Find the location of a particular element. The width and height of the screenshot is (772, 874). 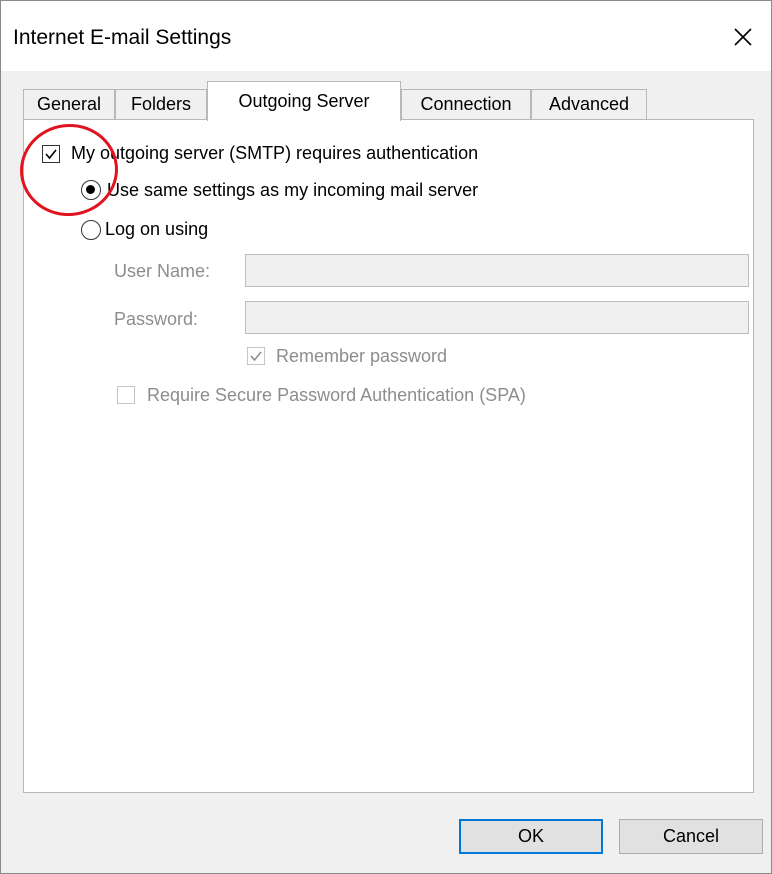

tab-advanced: Advanced is located at coordinates (589, 104).